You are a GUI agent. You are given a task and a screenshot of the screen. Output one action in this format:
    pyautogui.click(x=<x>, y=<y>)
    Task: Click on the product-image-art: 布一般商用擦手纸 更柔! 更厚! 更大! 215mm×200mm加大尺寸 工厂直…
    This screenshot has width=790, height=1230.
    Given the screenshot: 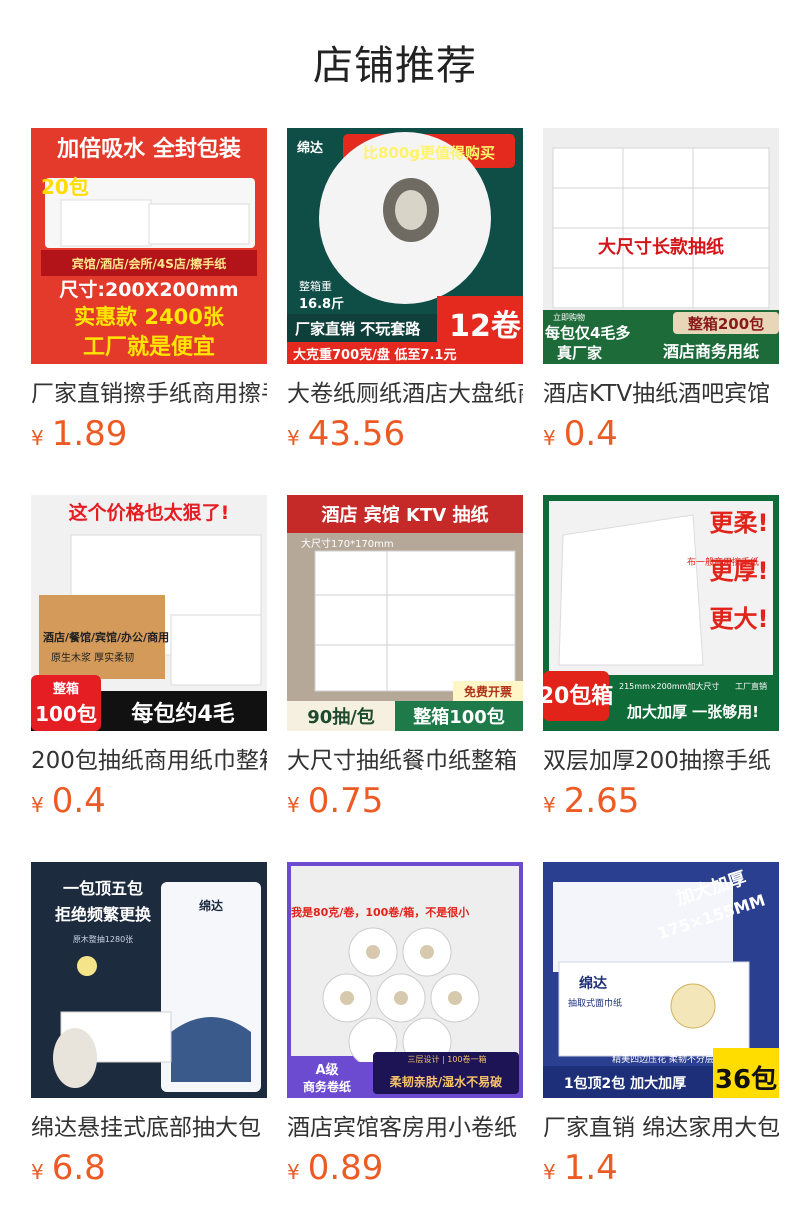 What is the action you would take?
    pyautogui.click(x=661, y=613)
    